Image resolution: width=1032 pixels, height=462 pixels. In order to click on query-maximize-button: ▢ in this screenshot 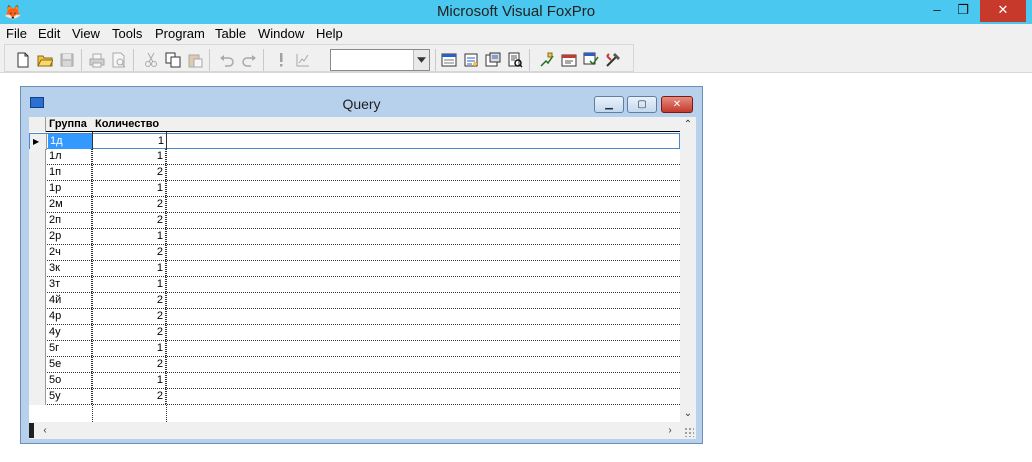, I will do `click(642, 104)`.